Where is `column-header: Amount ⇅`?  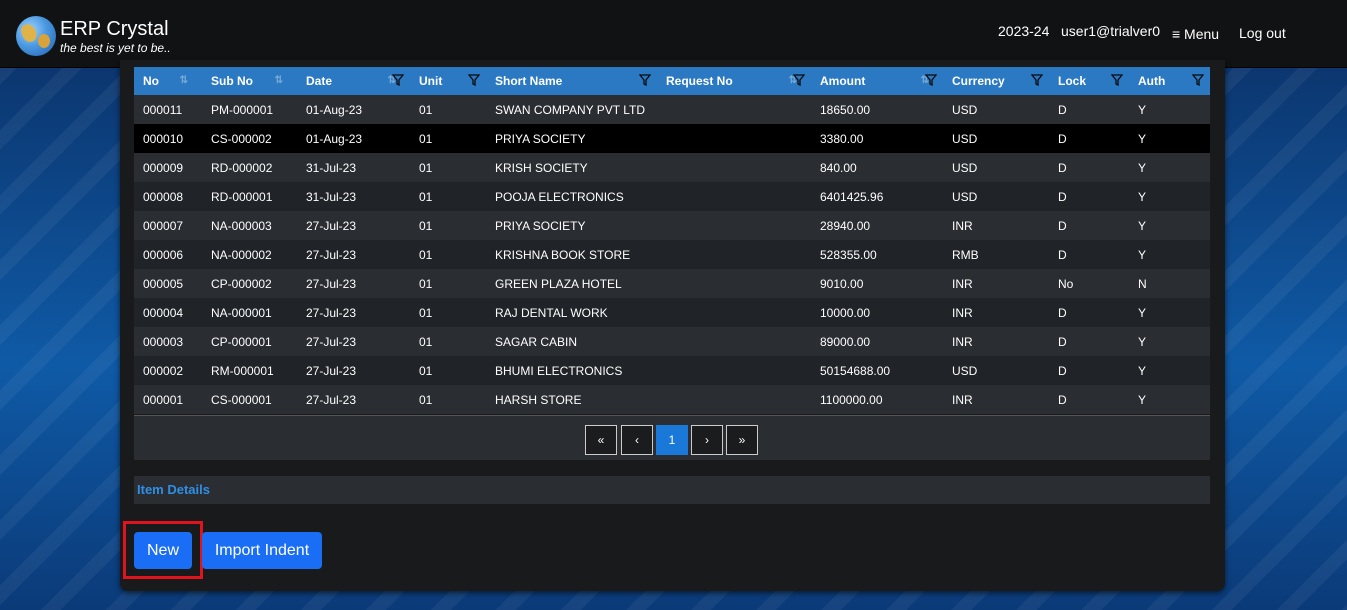
column-header: Amount ⇅ is located at coordinates (877, 81).